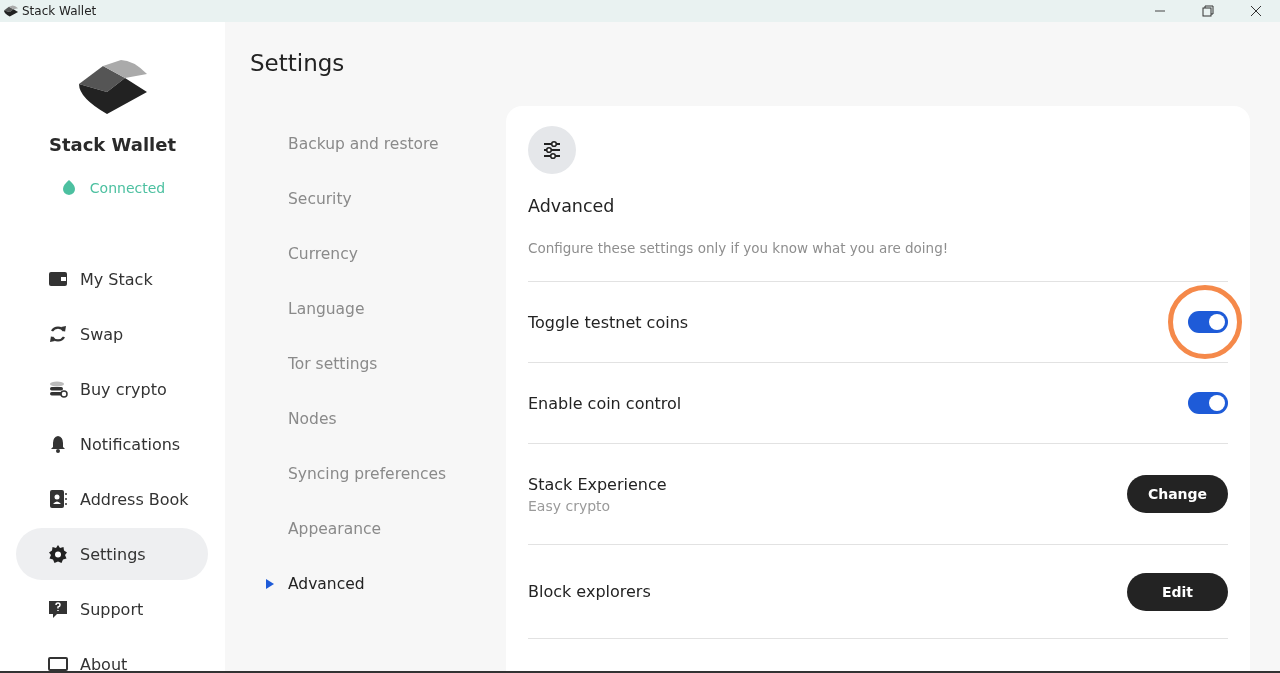 The image size is (1280, 673). Describe the element at coordinates (112, 389) in the screenshot. I see `nav-item: Buy crypto` at that location.